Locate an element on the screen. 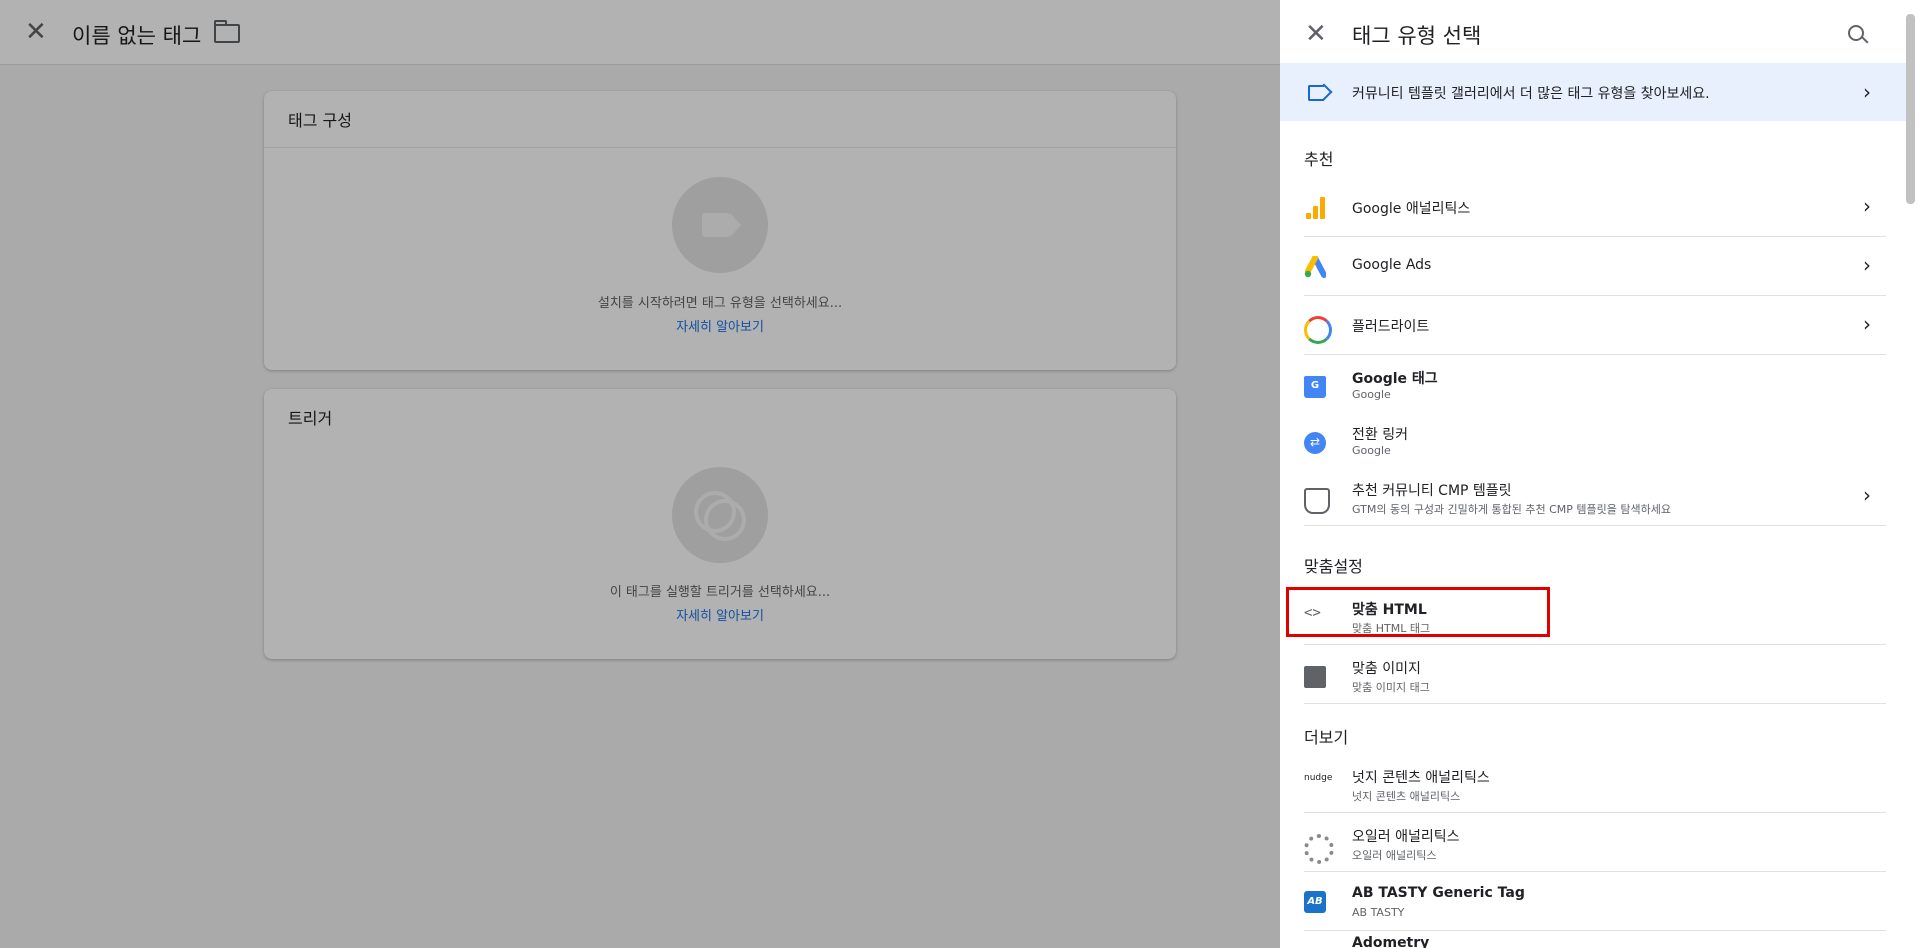  conversion-linker-icon: ⇄ is located at coordinates (1315, 443).